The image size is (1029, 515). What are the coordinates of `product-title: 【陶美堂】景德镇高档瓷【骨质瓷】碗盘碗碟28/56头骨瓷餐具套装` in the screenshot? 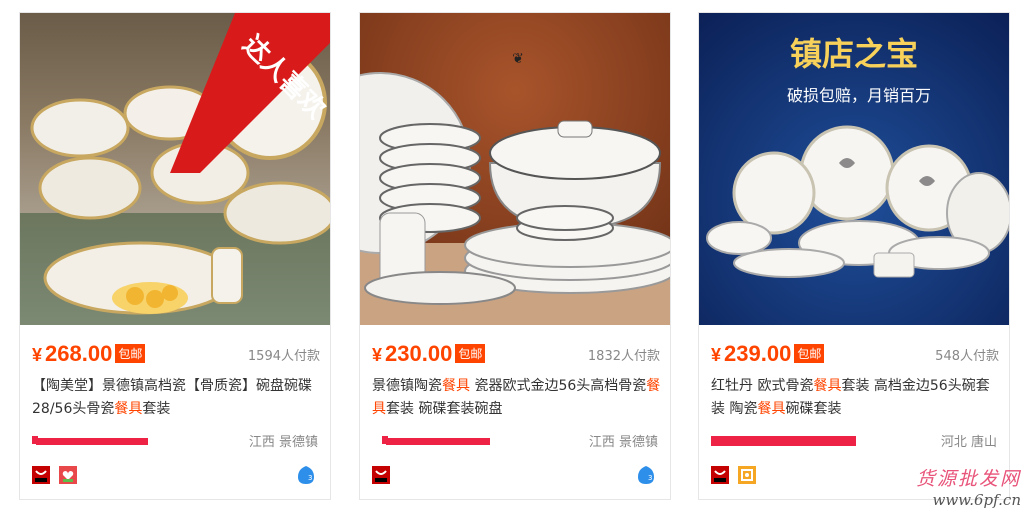 It's located at (177, 398).